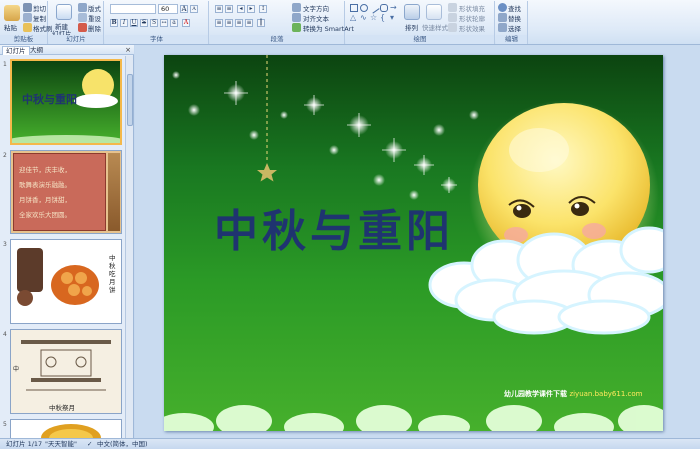 This screenshot has height=449, width=700. What do you see at coordinates (134, 23) in the screenshot?
I see `underline-icon: U` at bounding box center [134, 23].